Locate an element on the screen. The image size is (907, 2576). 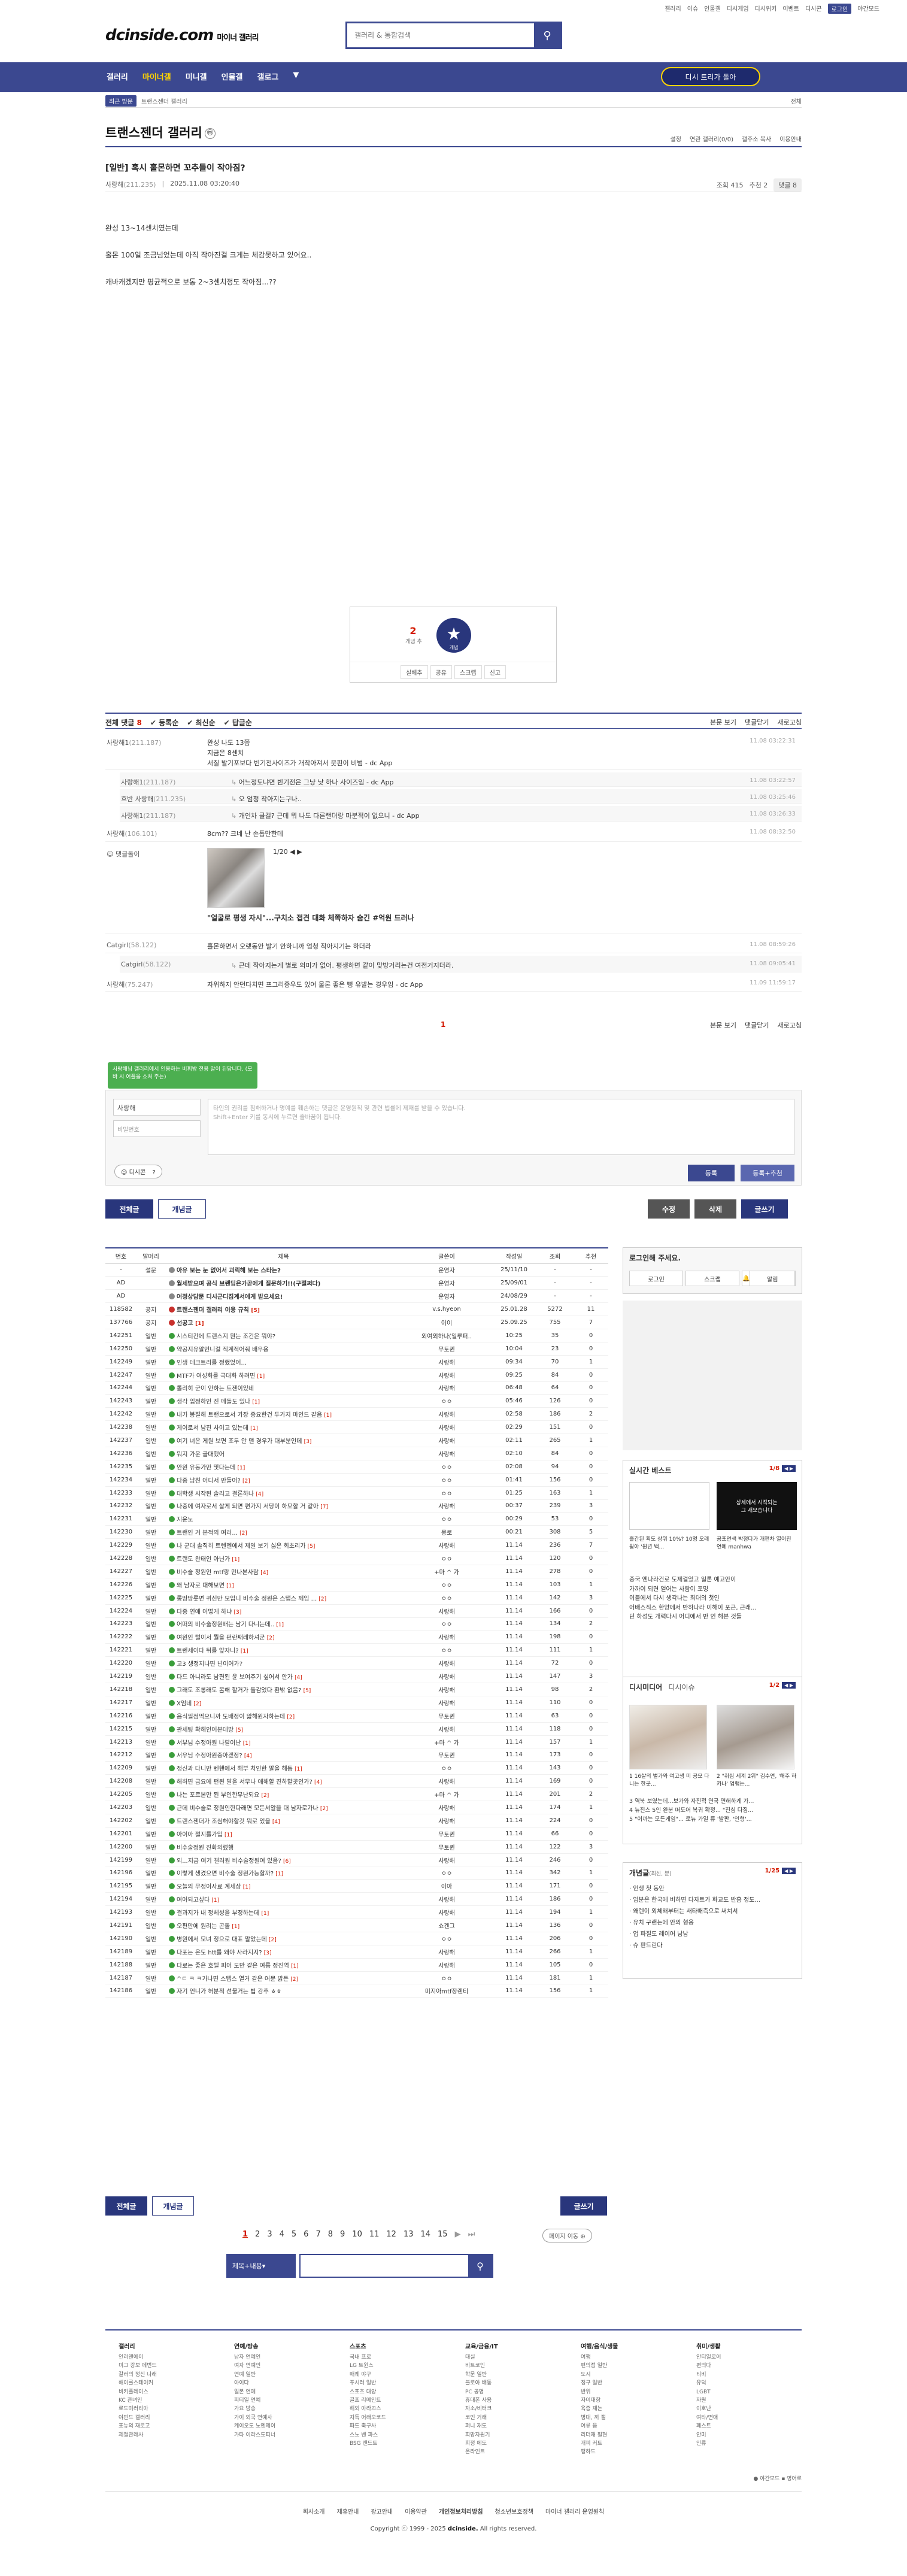
nav-item-0: 갤러리 is located at coordinates (118, 76).